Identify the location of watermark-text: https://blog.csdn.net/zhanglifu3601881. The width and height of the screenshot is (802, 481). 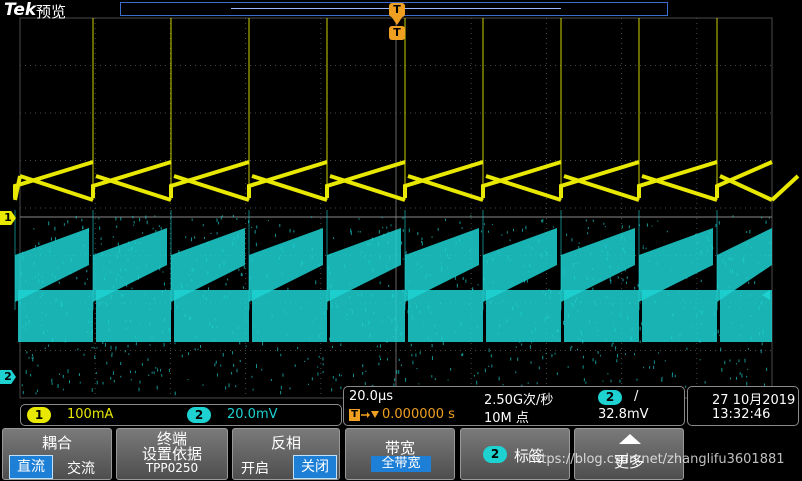
(656, 459).